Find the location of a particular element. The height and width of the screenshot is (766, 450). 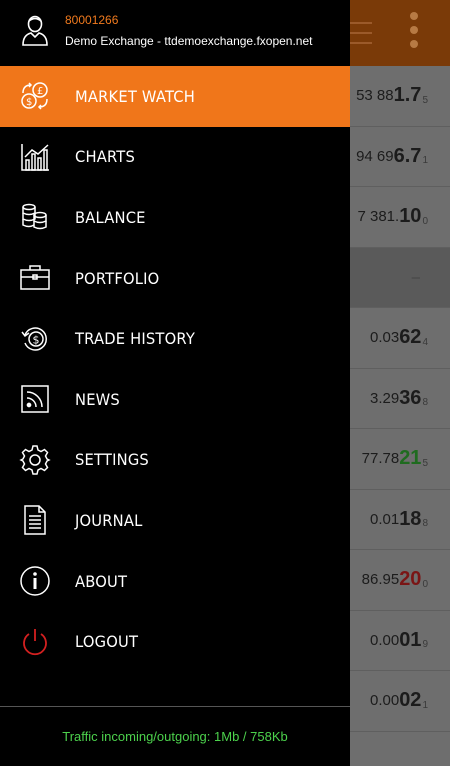

quote-row: 3.29 36 8 is located at coordinates (400, 399).